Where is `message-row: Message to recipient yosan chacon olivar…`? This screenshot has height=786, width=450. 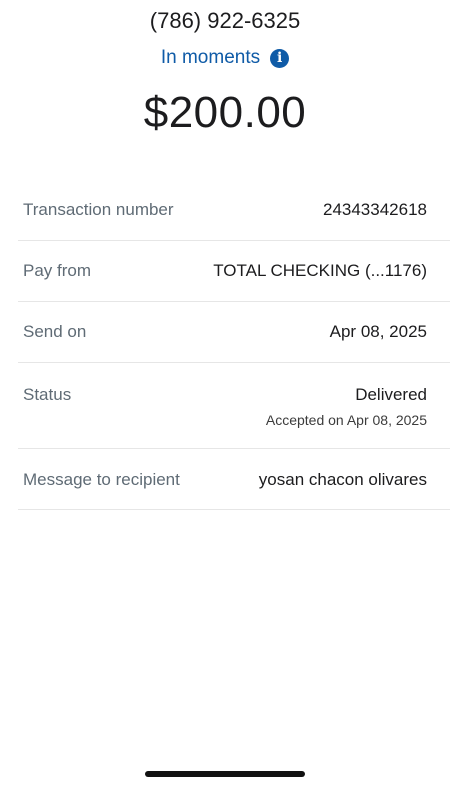
message-row: Message to recipient yosan chacon olivar… is located at coordinates (234, 479).